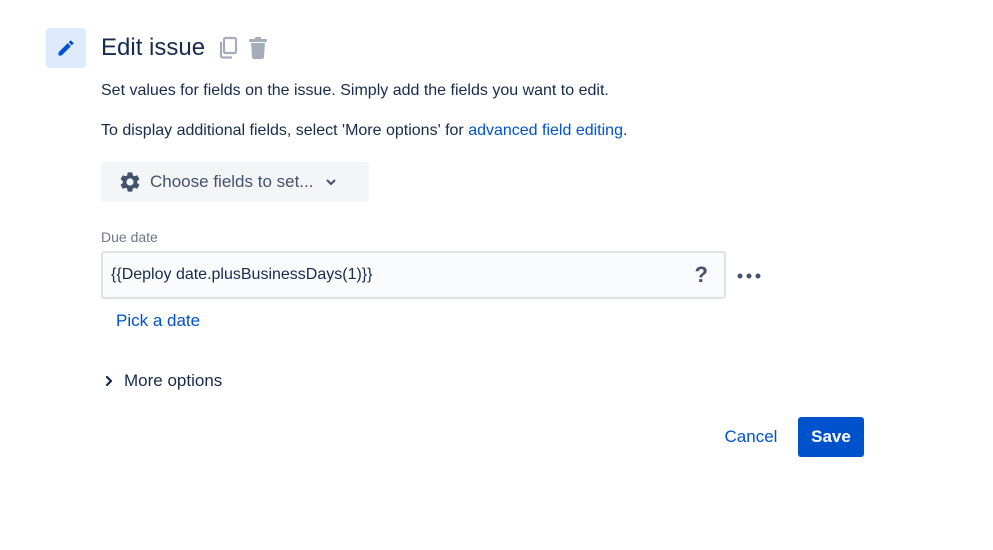 The width and height of the screenshot is (993, 550). What do you see at coordinates (545, 130) in the screenshot?
I see `advanced-field-editing-link: advanced field editing` at bounding box center [545, 130].